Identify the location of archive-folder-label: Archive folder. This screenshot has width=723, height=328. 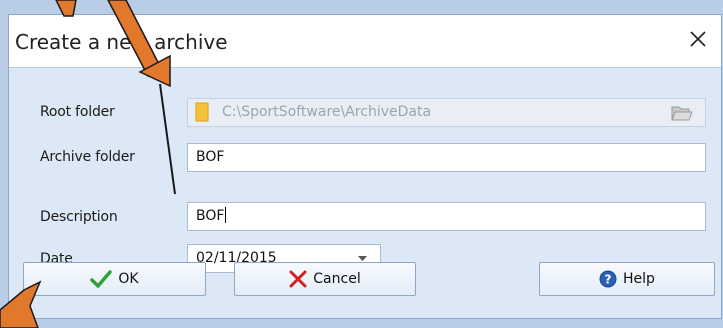
(87, 157).